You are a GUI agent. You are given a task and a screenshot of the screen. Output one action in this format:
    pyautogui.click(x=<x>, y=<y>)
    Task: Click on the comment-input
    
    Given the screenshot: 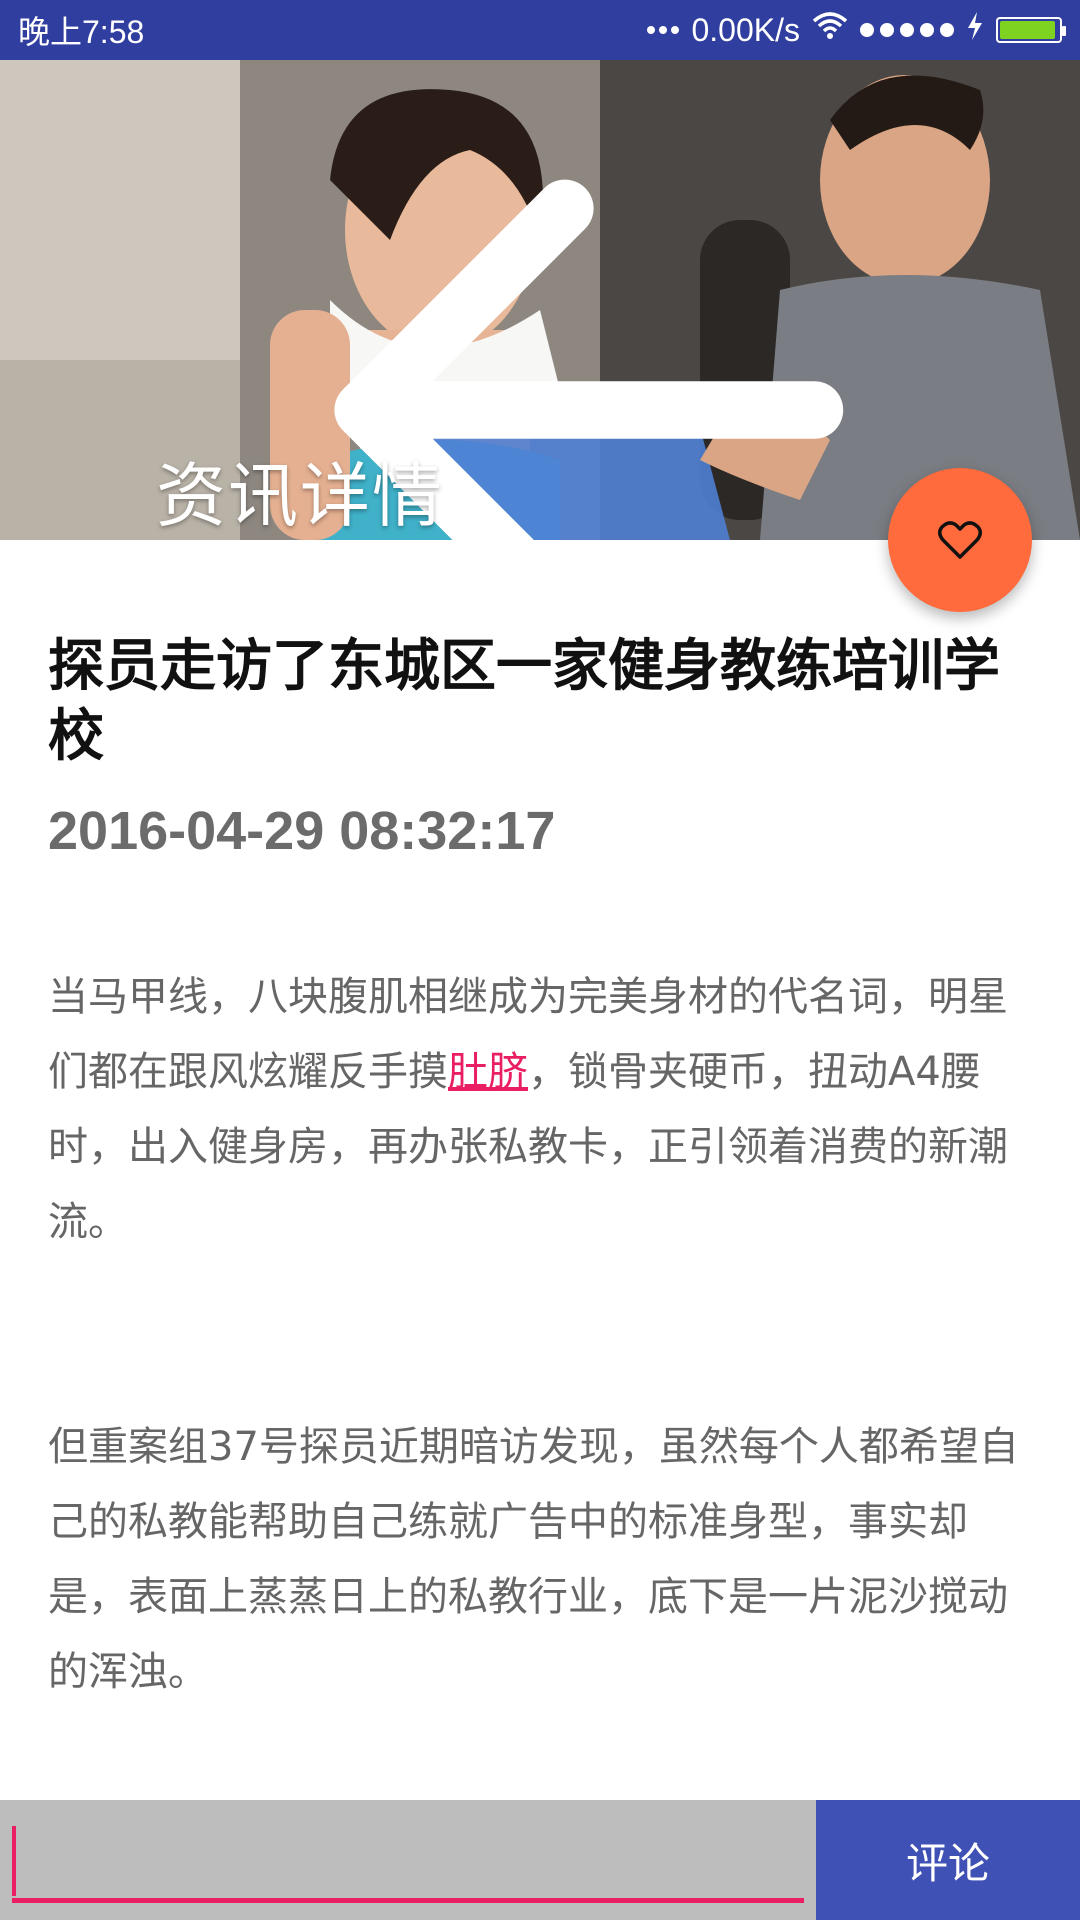 What is the action you would take?
    pyautogui.click(x=408, y=1861)
    